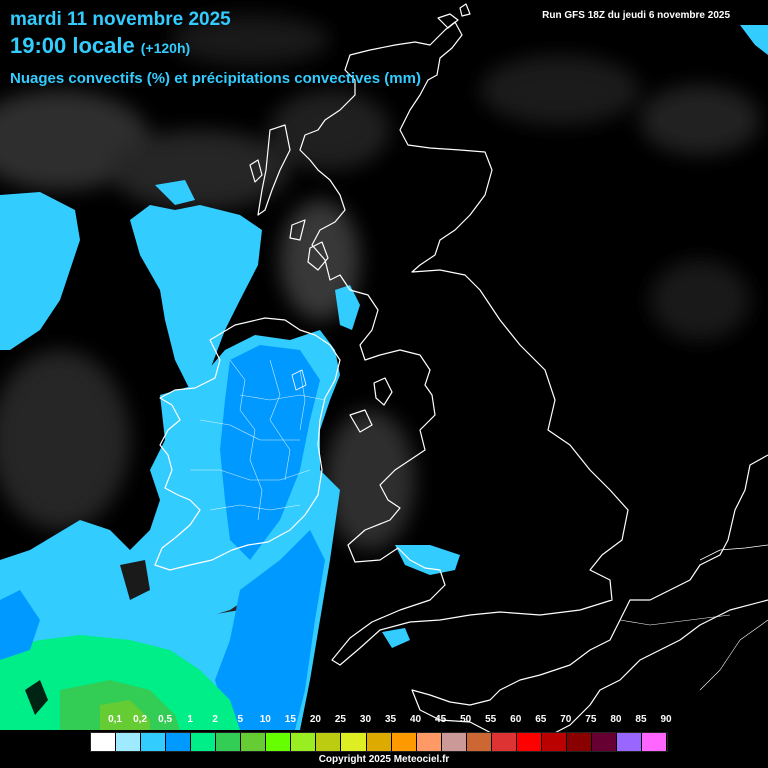 The height and width of the screenshot is (768, 768). What do you see at coordinates (466, 719) in the screenshot?
I see `legend-label: 50` at bounding box center [466, 719].